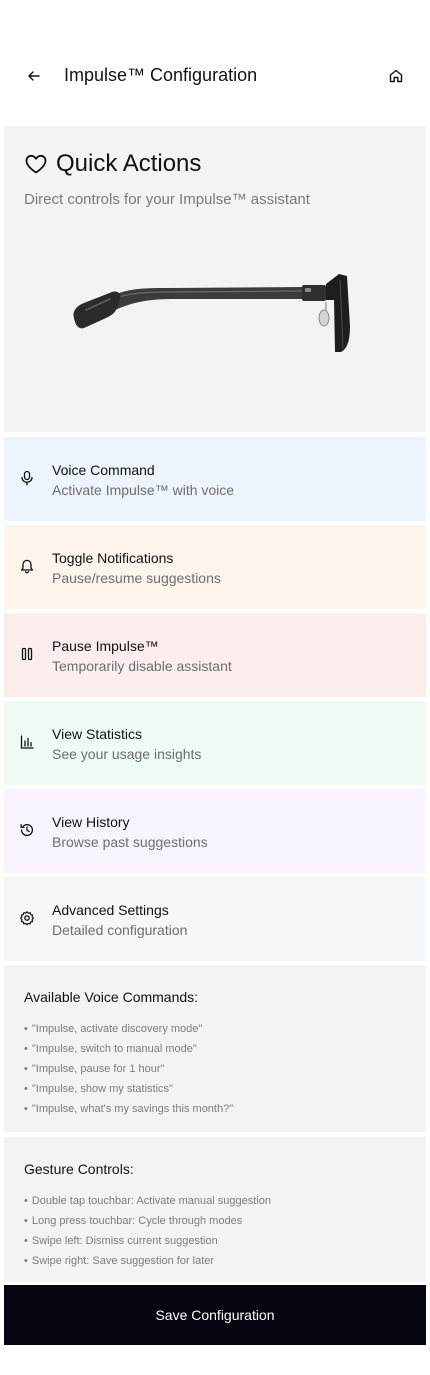 This screenshot has height=1375, width=430. Describe the element at coordinates (147, 1241) in the screenshot. I see `list-item: Swipe left: Dismiss current suggestion` at that location.